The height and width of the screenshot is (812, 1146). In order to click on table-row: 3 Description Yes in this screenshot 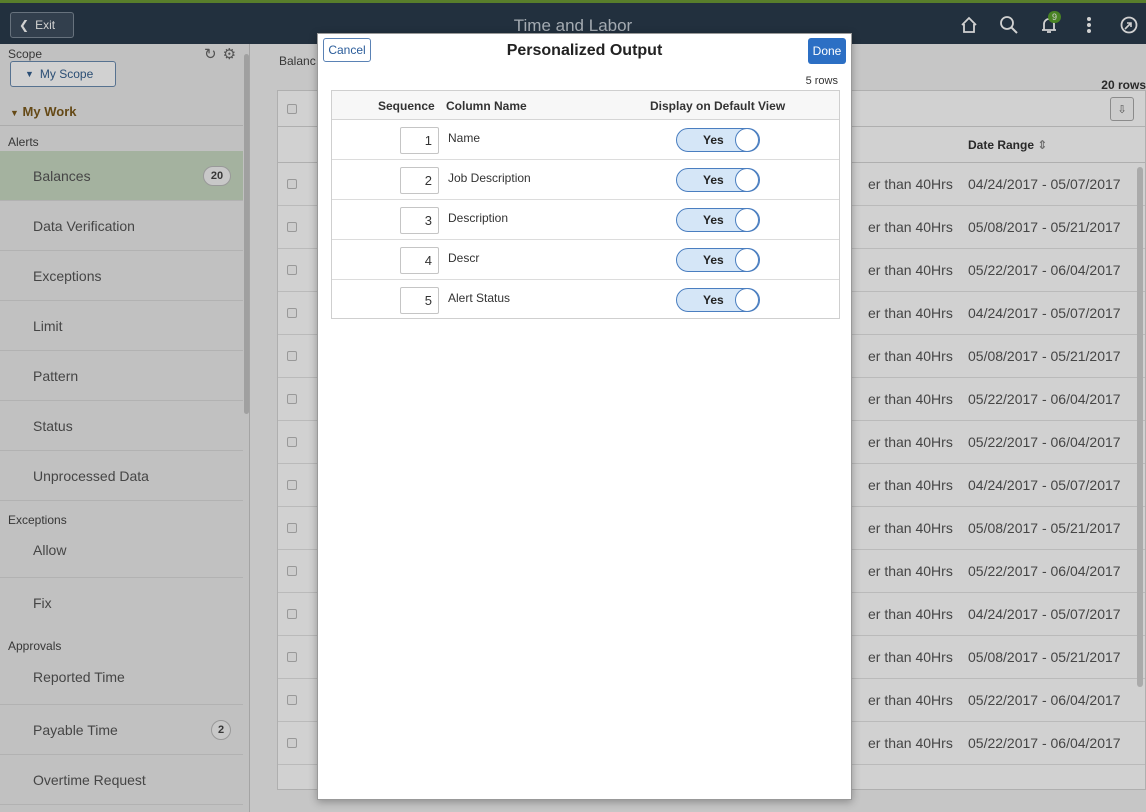, I will do `click(585, 220)`.